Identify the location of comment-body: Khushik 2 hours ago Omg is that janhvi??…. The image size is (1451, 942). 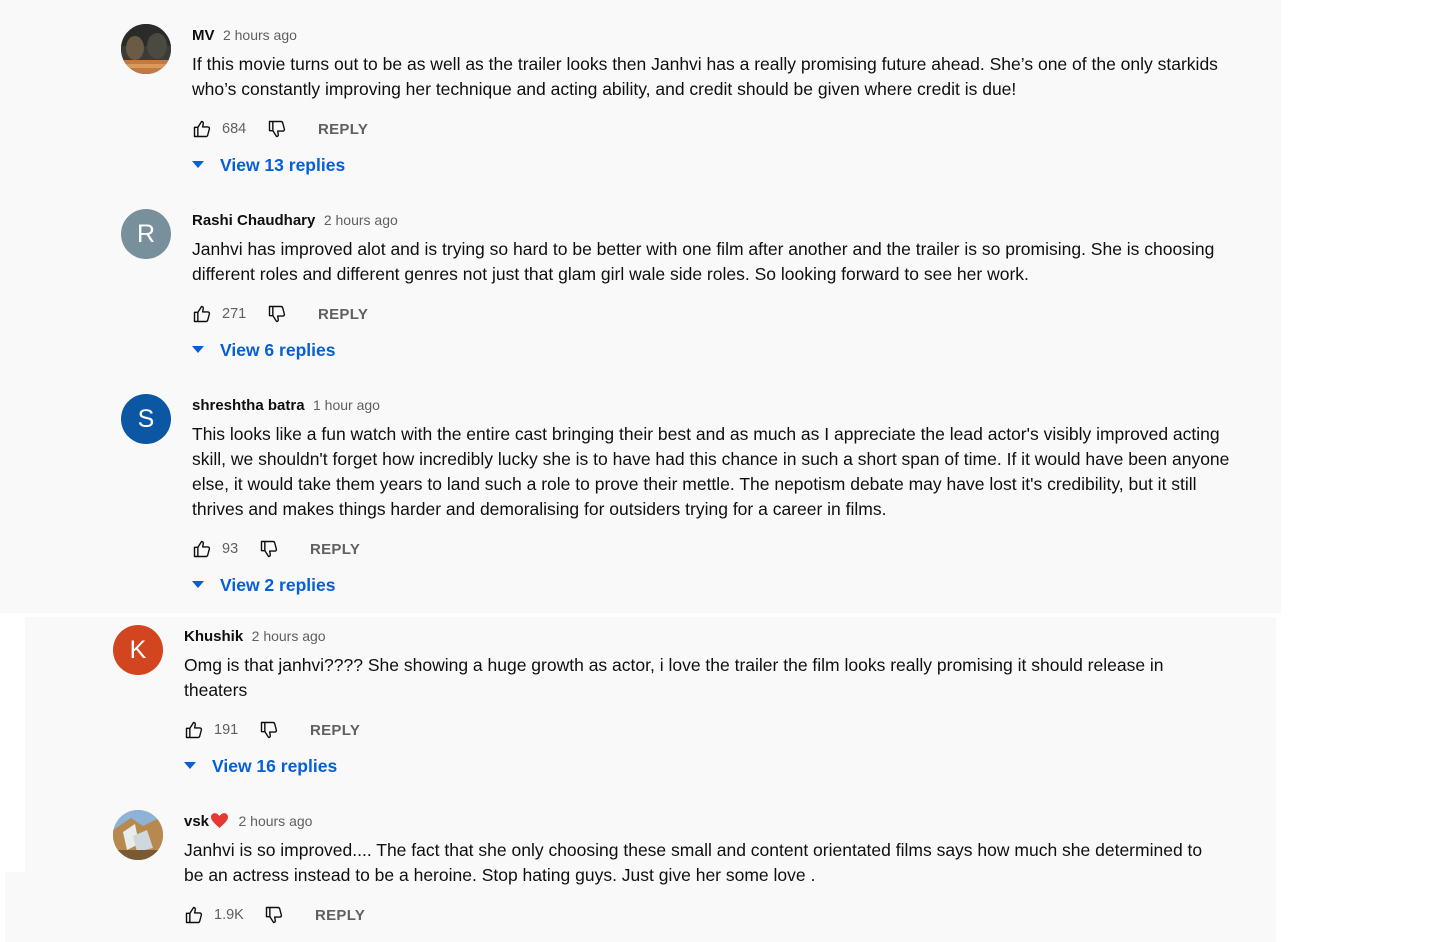
(704, 701).